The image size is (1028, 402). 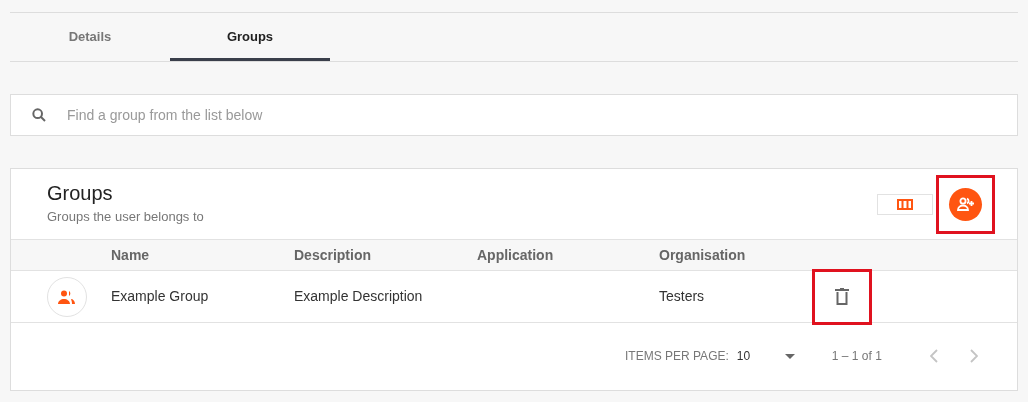 What do you see at coordinates (677, 356) in the screenshot?
I see `items-per-page-label: ITEMS PER PAGE:` at bounding box center [677, 356].